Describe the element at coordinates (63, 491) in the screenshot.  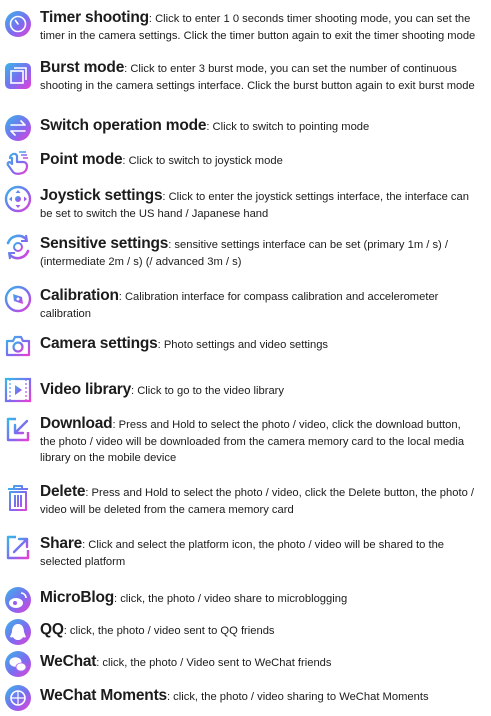
I see `feature-title: Delete` at that location.